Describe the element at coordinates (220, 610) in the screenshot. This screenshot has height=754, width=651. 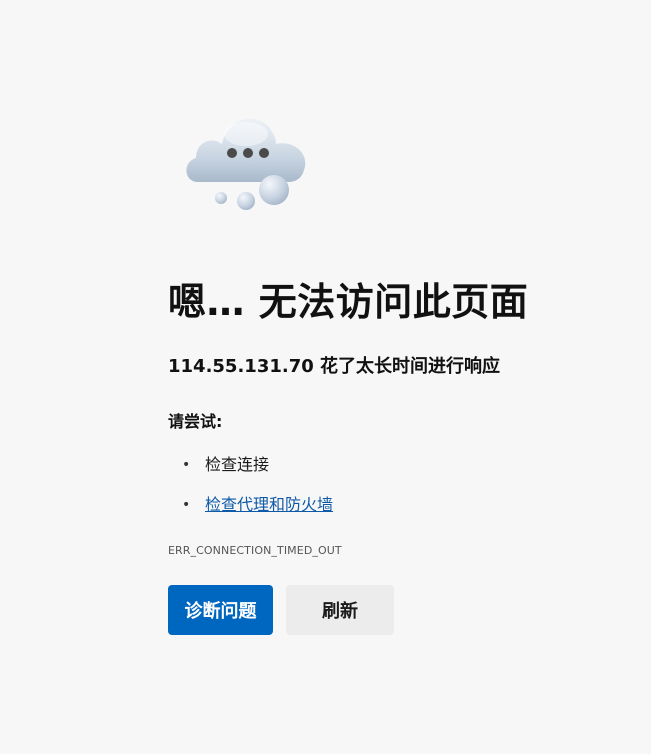
I see `diagnose-button: 诊断问题` at that location.